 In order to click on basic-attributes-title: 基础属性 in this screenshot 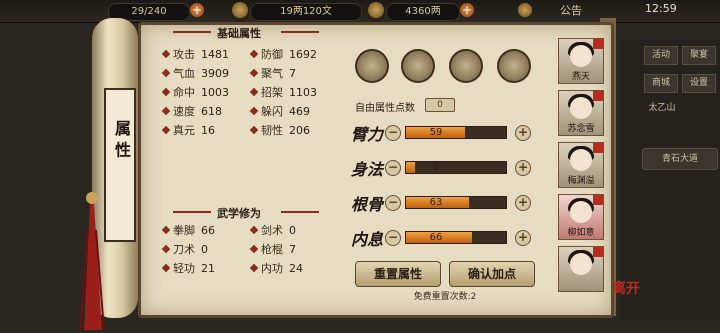, I will do `click(239, 33)`.